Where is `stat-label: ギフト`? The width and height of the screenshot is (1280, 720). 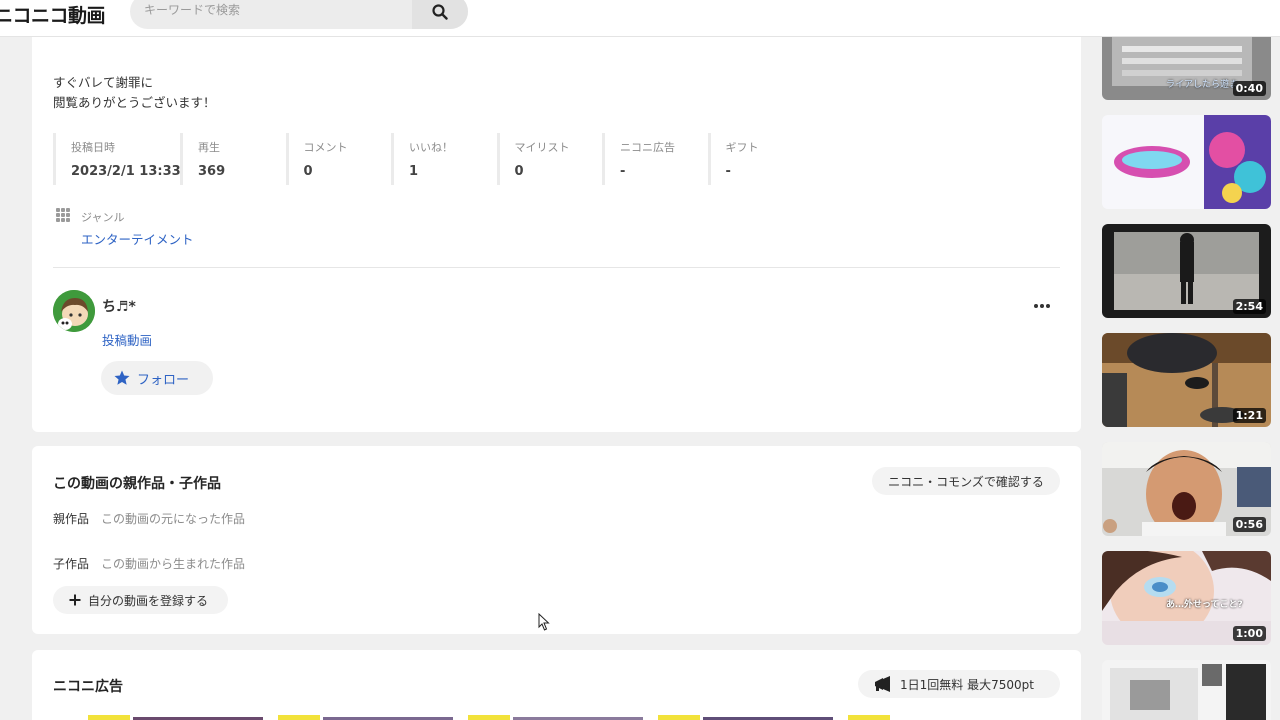
stat-label: ギフト is located at coordinates (742, 147).